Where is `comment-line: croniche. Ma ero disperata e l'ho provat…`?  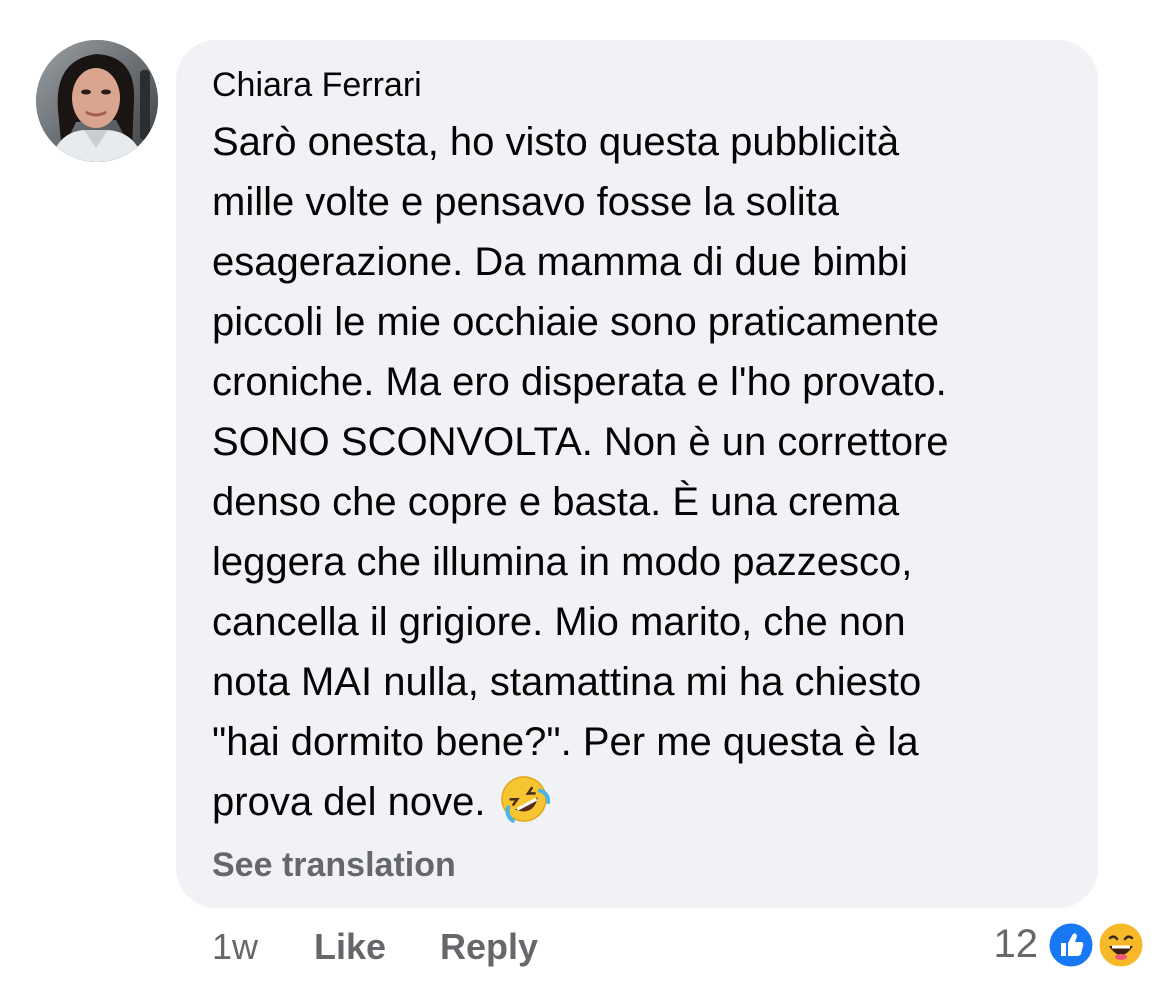
comment-line: croniche. Ma ero disperata e l'ho provat… is located at coordinates (579, 382).